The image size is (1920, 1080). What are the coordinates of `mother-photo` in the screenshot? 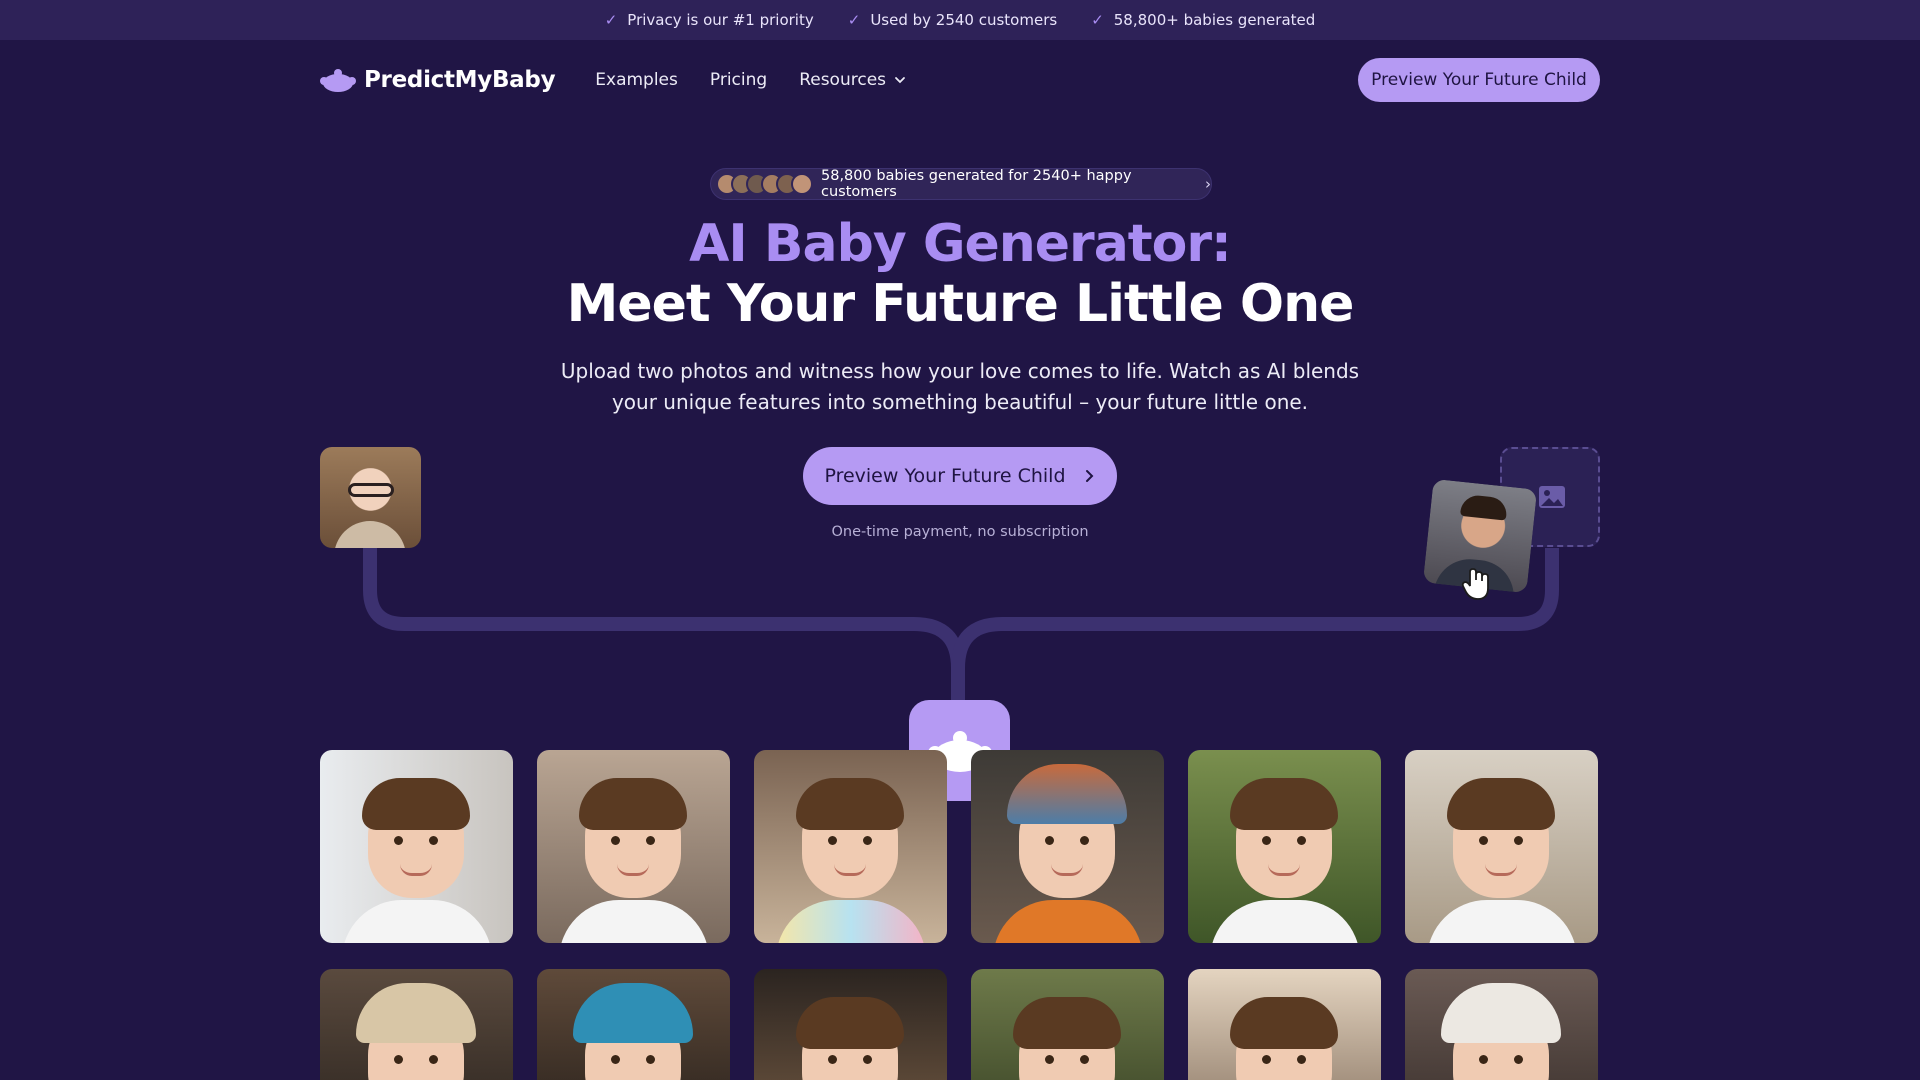 It's located at (370, 497).